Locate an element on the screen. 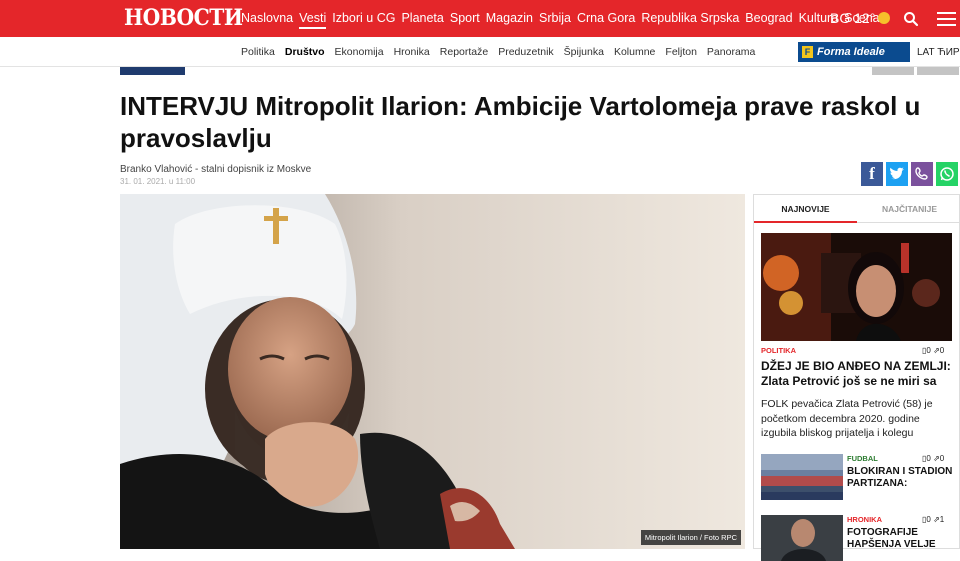 The height and width of the screenshot is (561, 960). search-icon is located at coordinates (911, 19).